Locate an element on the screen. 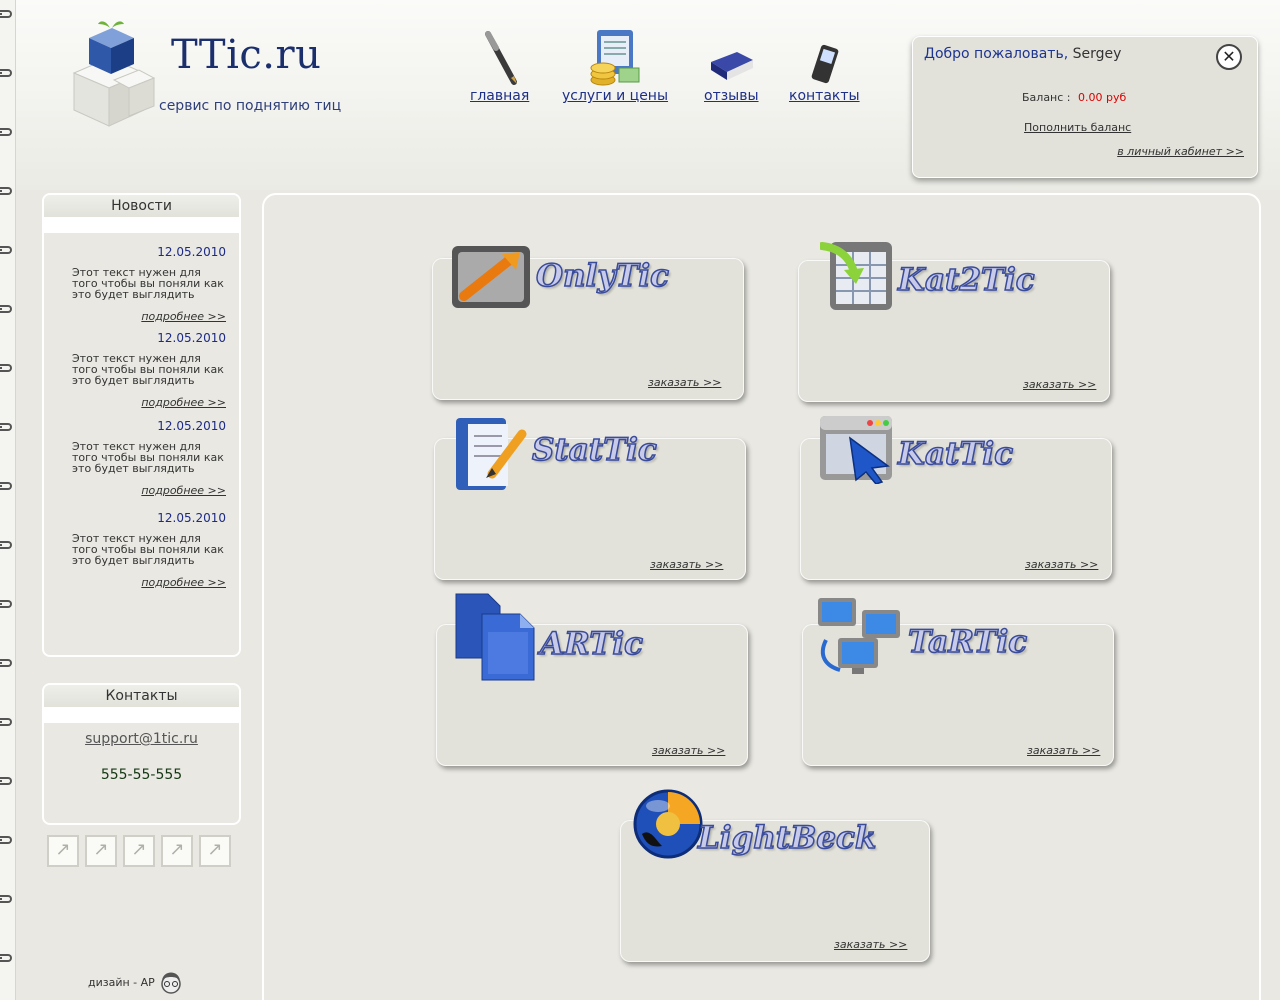  coins-icon is located at coordinates (615, 58).